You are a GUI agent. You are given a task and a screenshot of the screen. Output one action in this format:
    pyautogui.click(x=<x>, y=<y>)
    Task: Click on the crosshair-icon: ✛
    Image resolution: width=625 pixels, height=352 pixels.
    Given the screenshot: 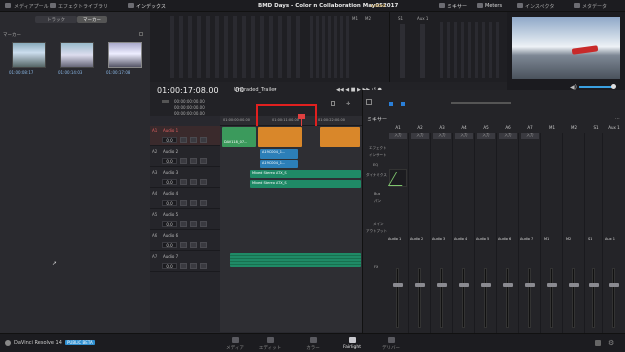 What is the action you would take?
    pyautogui.click(x=348, y=104)
    